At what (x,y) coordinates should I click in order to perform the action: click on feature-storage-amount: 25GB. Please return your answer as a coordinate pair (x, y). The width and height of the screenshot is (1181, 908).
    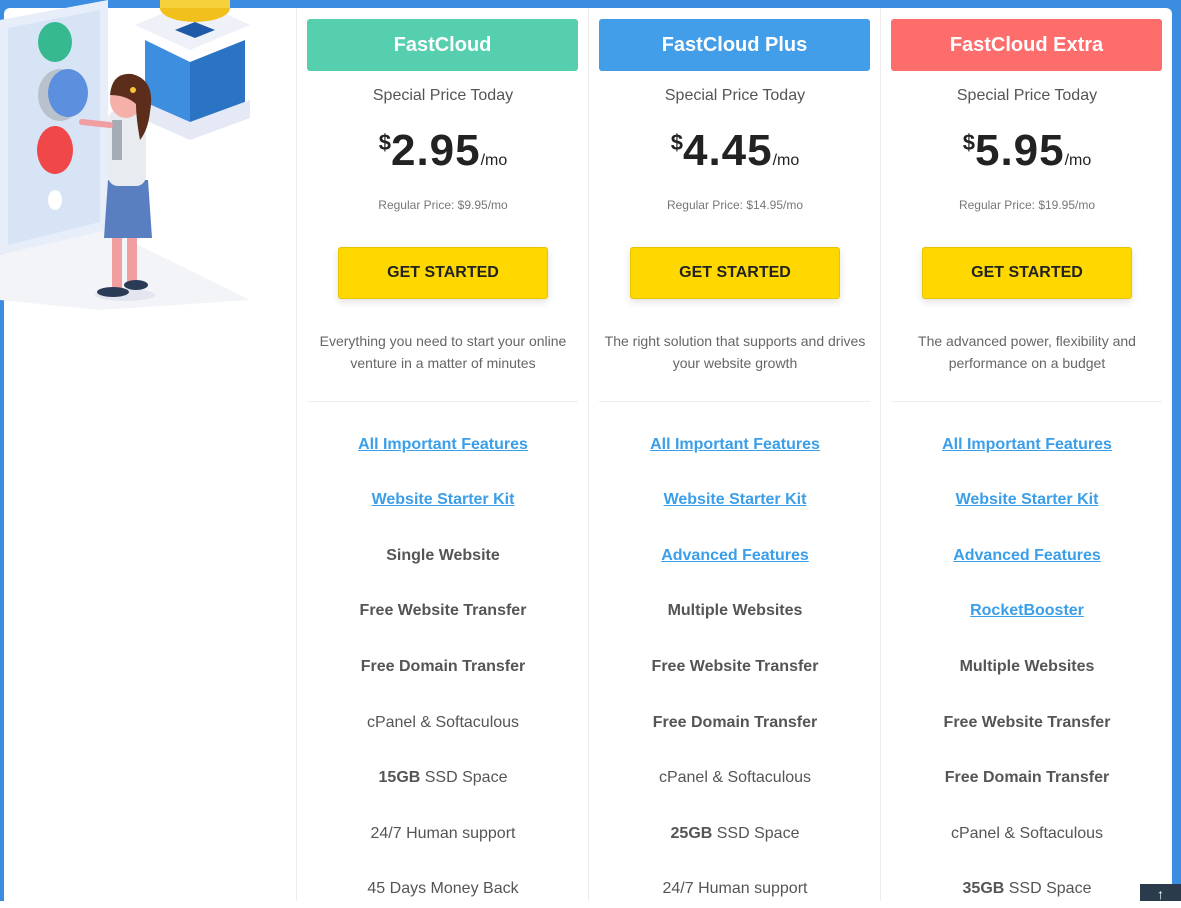
    Looking at the image, I should click on (691, 833).